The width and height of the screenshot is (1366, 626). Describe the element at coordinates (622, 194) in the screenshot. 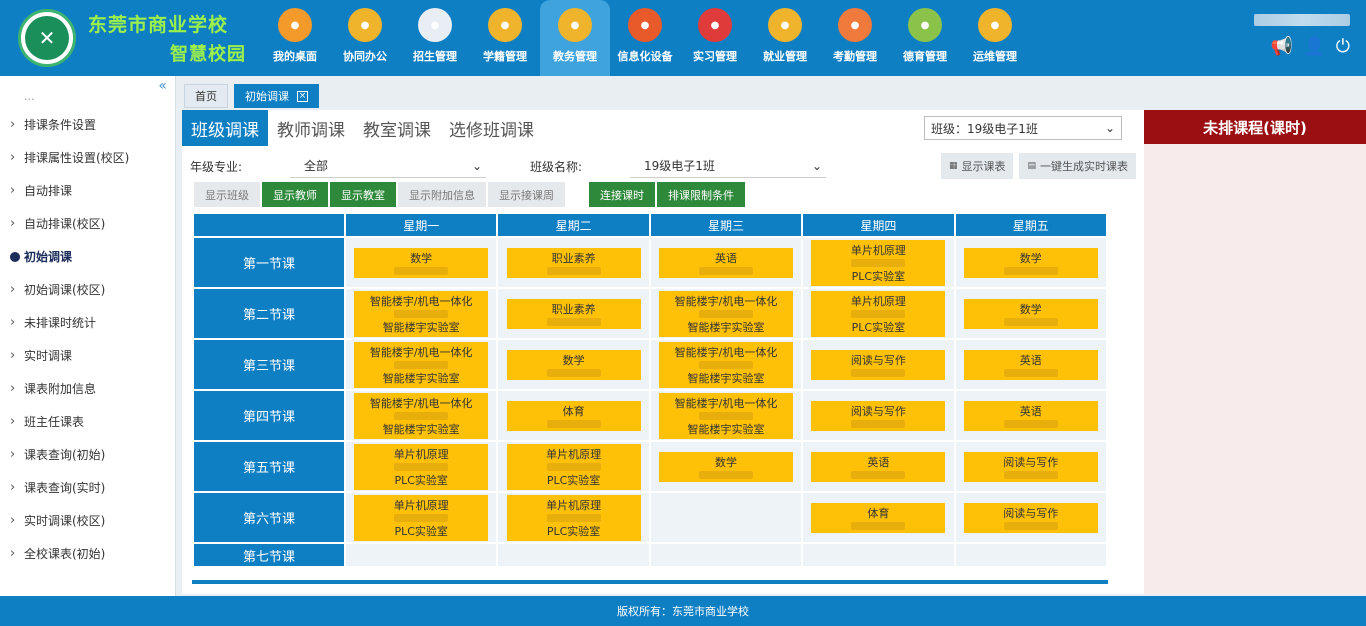

I see `action-button: 连接课时` at that location.